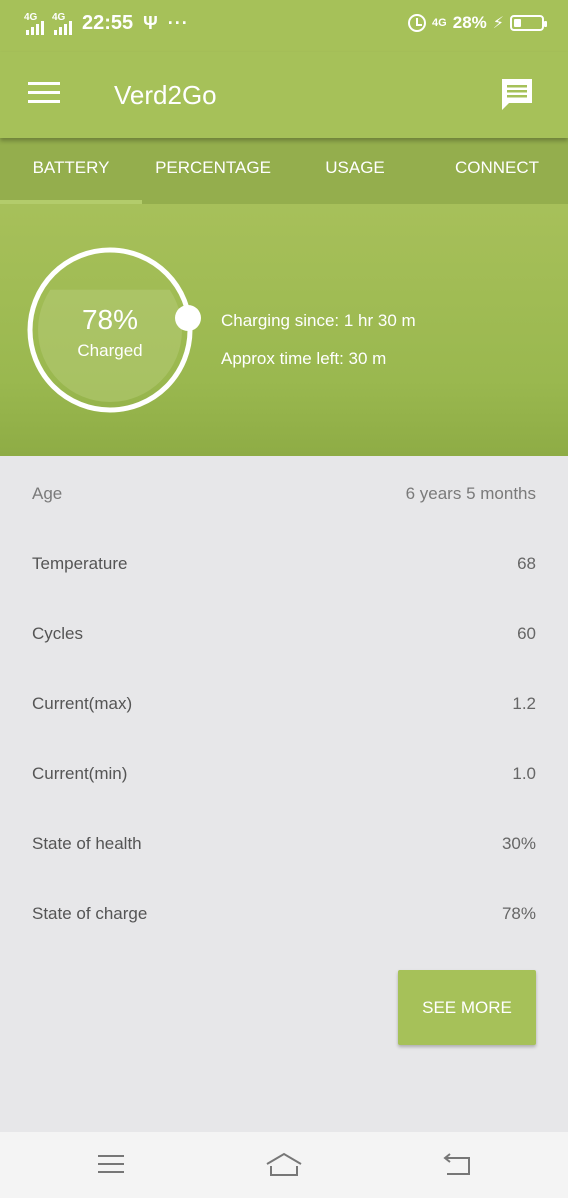 Image resolution: width=568 pixels, height=1198 pixels. I want to click on app-title: Verd2Go, so click(165, 95).